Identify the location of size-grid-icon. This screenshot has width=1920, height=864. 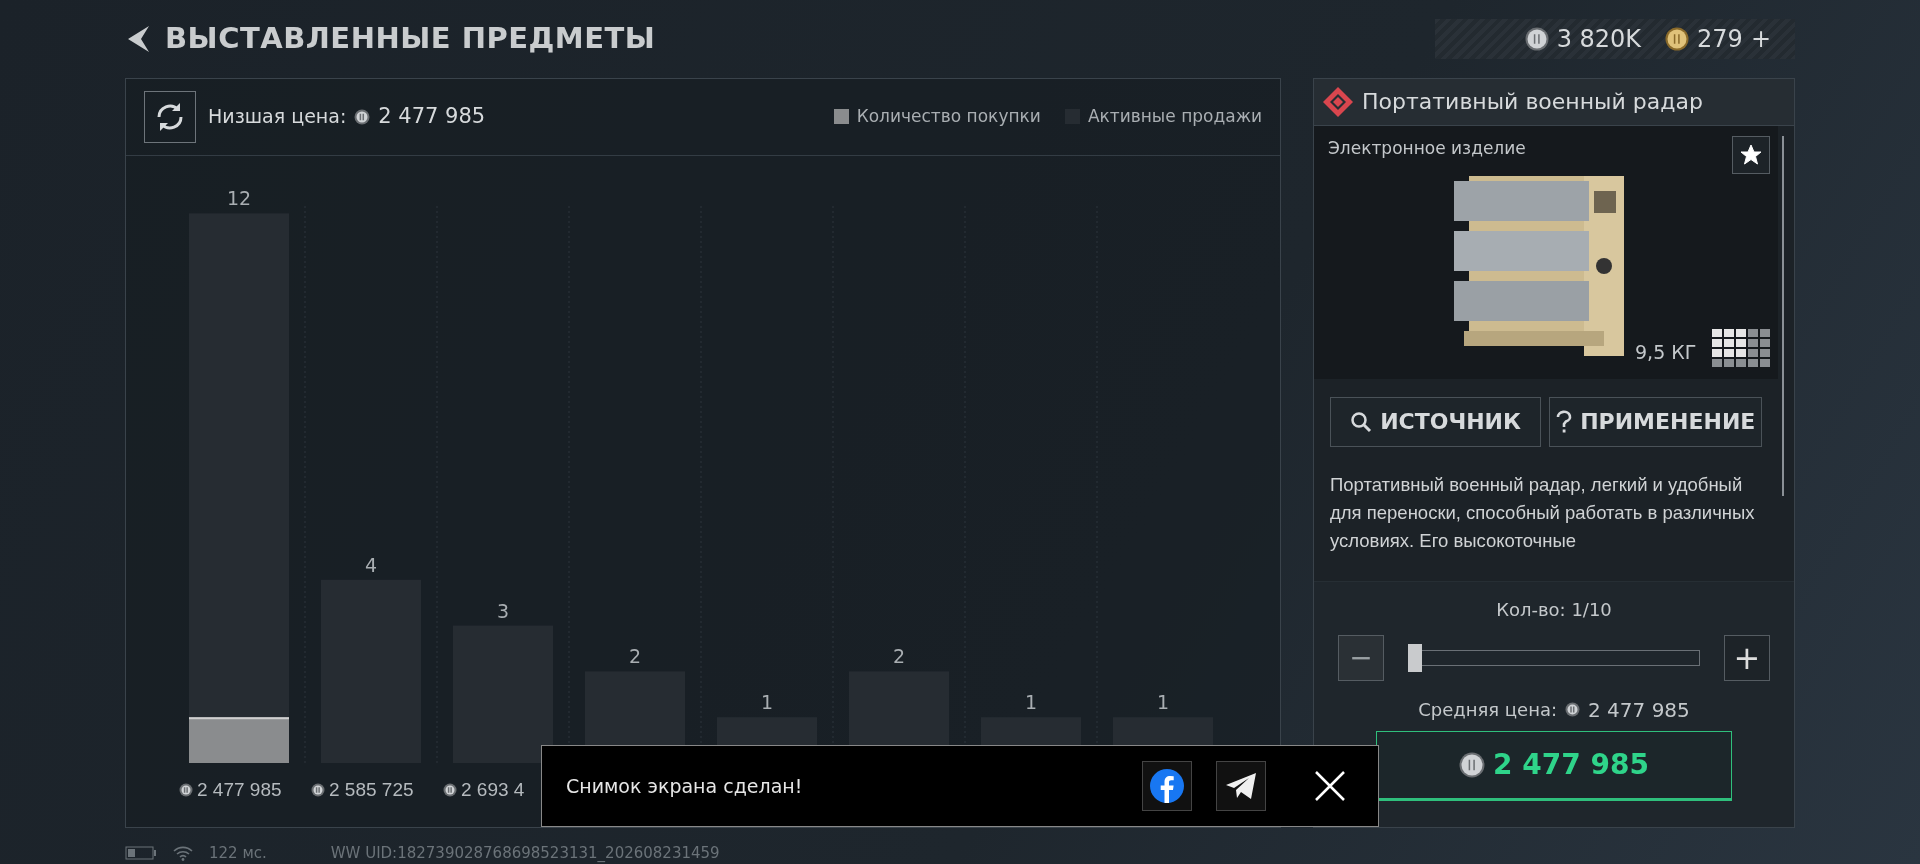
(1741, 347).